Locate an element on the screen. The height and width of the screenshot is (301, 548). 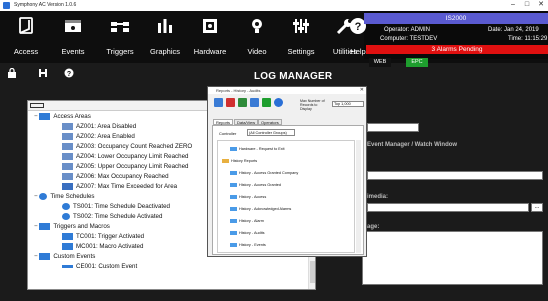
report-row: History - Audits is located at coordinates (247, 233).